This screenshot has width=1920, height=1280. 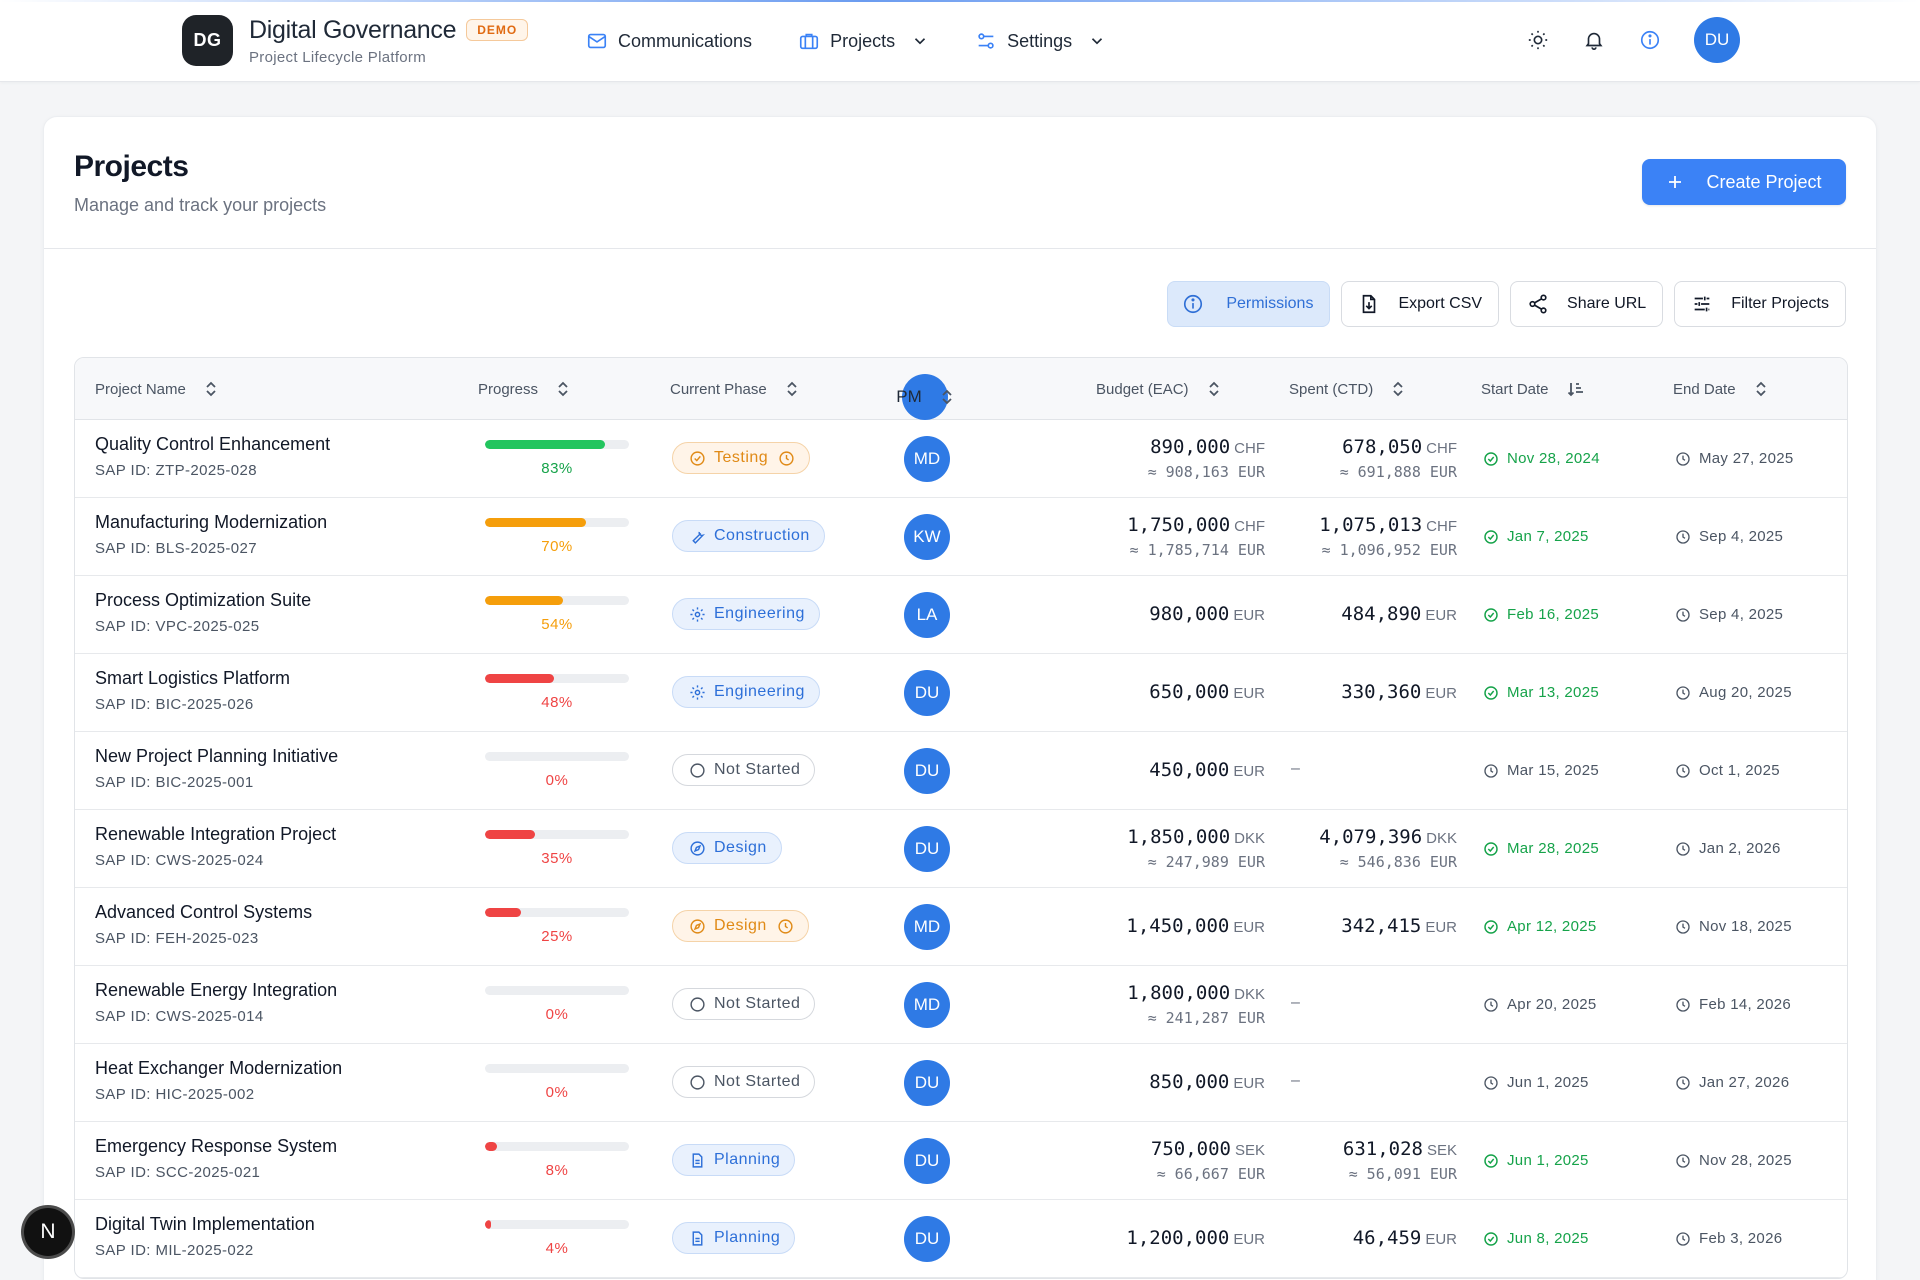 What do you see at coordinates (192, 678) in the screenshot?
I see `project-name: Smart Logistics Platform` at bounding box center [192, 678].